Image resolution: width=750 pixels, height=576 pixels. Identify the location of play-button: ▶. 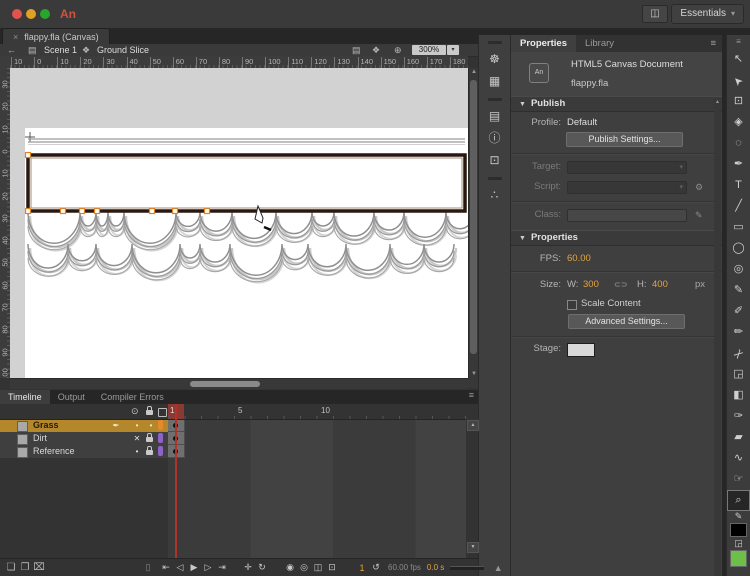
(194, 567).